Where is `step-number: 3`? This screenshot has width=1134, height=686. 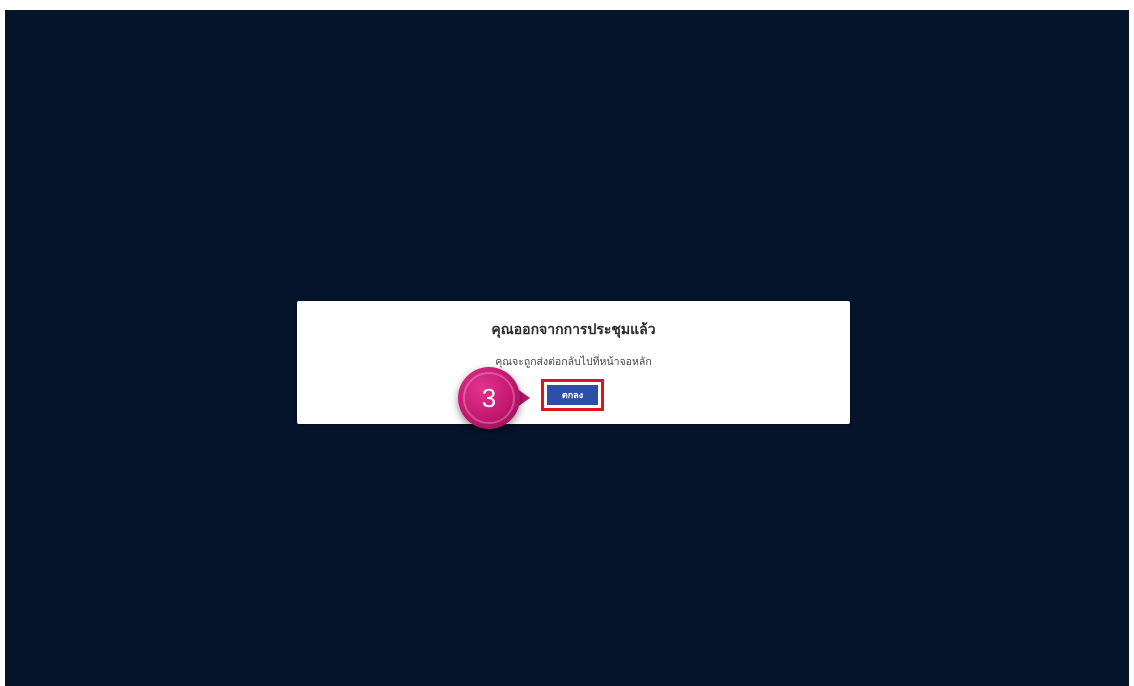 step-number: 3 is located at coordinates (489, 398).